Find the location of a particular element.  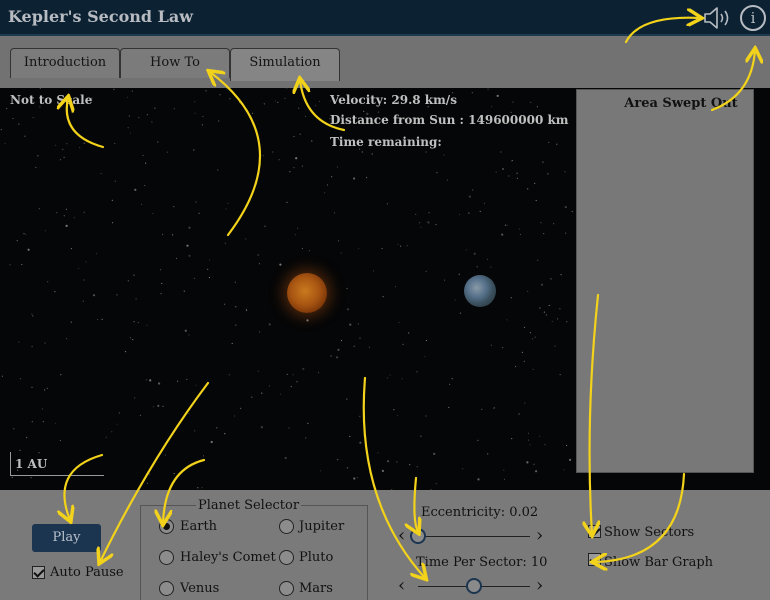

planet-selector-title: Planet Selector is located at coordinates (249, 505).